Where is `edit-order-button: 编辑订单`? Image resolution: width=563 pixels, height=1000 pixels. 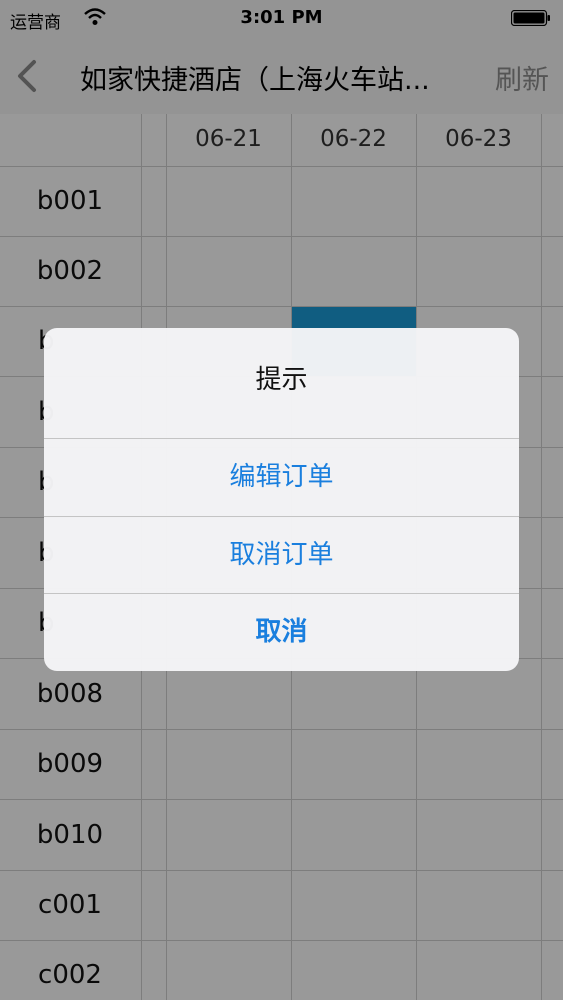
edit-order-button: 编辑订单 is located at coordinates (281, 477).